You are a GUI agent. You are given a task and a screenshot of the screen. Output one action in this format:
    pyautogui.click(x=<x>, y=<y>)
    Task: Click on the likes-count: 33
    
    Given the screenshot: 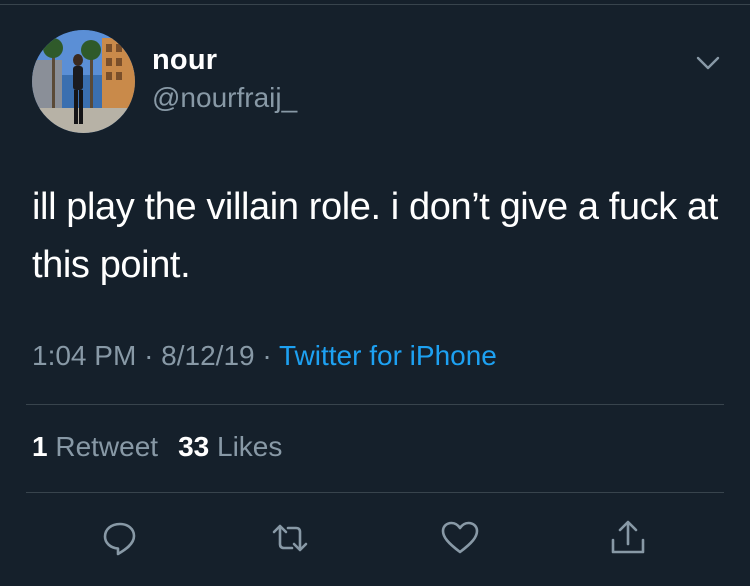 What is the action you would take?
    pyautogui.click(x=194, y=446)
    